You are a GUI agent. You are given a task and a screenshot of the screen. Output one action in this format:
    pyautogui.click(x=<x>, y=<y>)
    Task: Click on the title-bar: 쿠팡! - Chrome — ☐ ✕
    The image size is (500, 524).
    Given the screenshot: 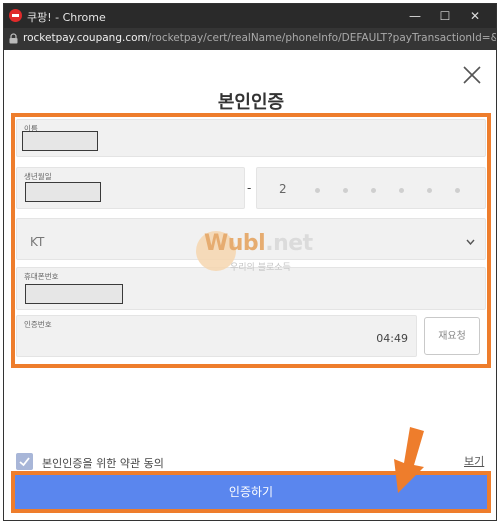 What is the action you would take?
    pyautogui.click(x=250, y=16)
    